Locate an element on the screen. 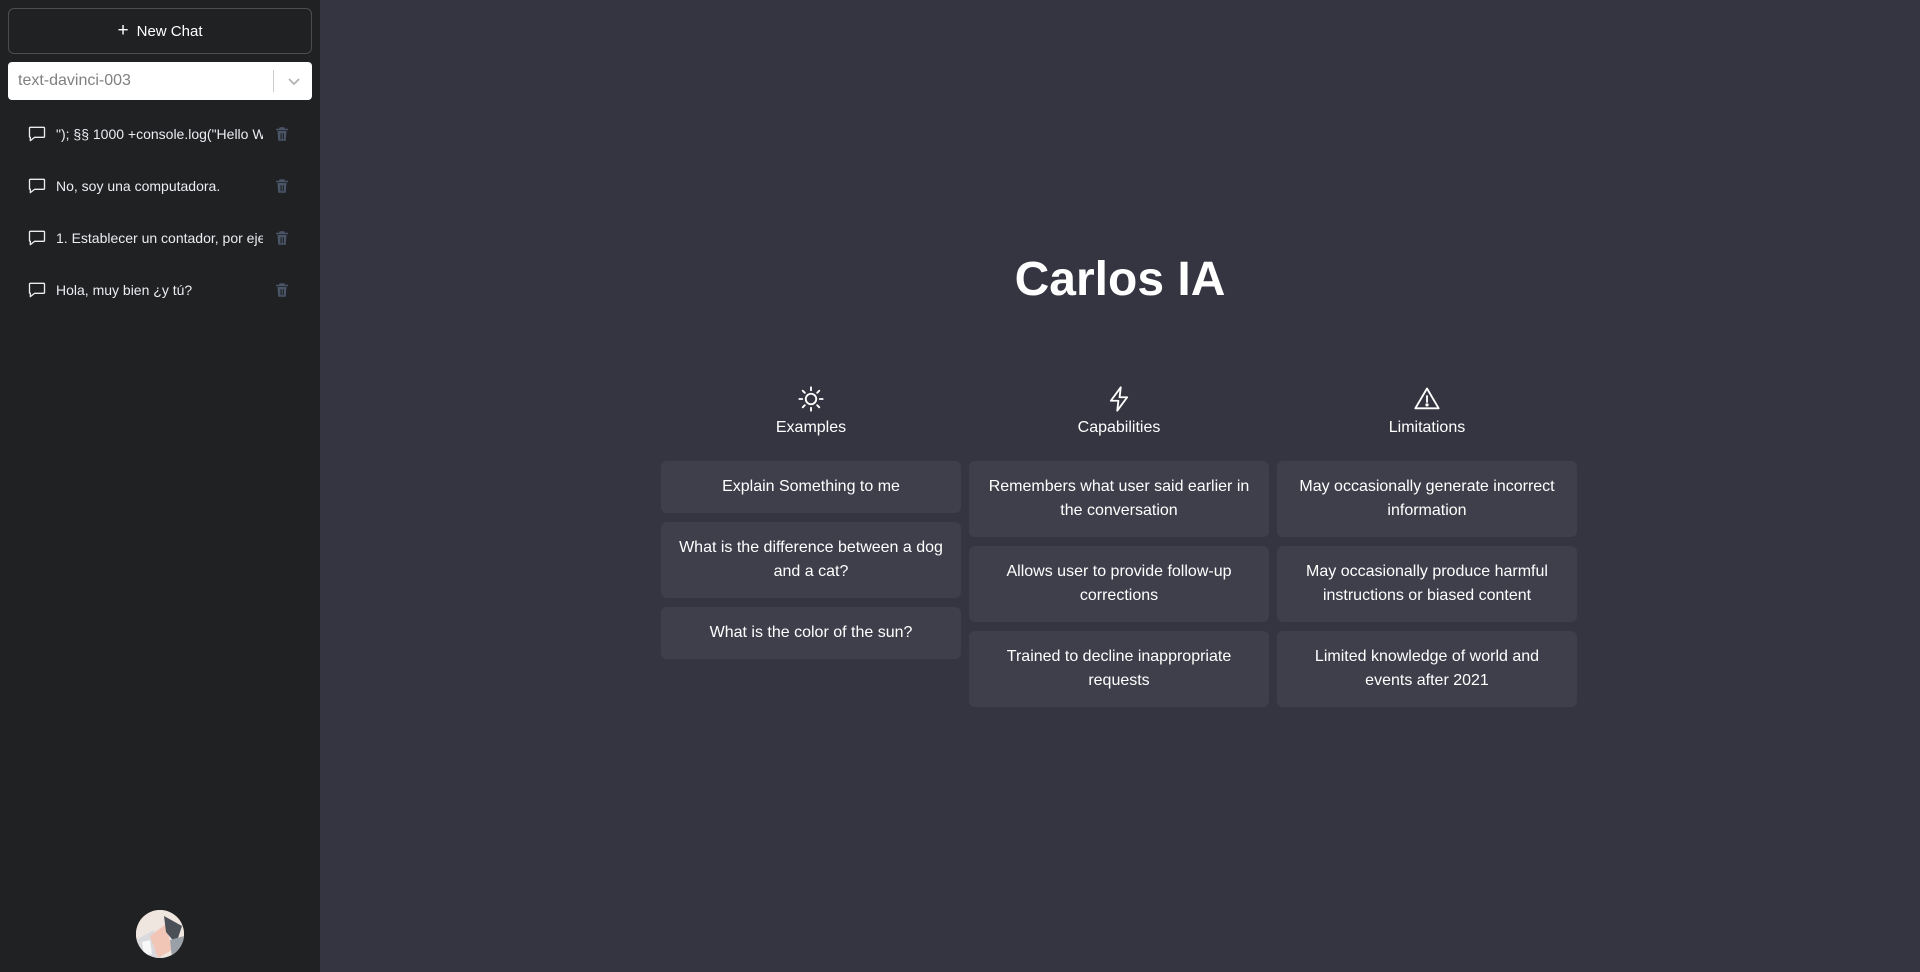 Image resolution: width=1920 pixels, height=972 pixels. new-chat-label: New Chat is located at coordinates (169, 31).